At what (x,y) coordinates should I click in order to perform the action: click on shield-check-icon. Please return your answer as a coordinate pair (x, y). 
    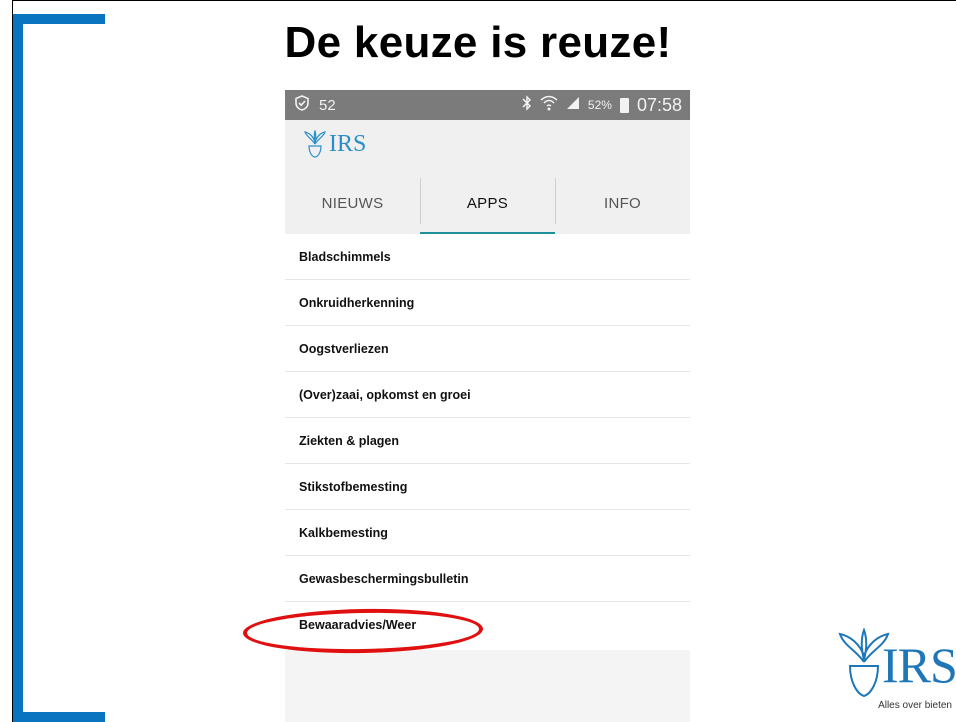
    Looking at the image, I should click on (302, 105).